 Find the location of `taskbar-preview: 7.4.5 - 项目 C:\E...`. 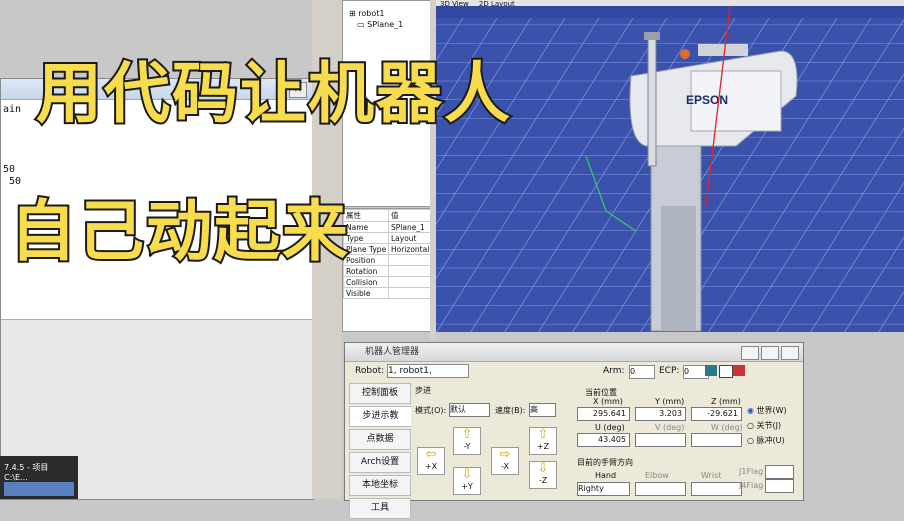

taskbar-preview: 7.4.5 - 项目 C:\E... is located at coordinates (39, 477).